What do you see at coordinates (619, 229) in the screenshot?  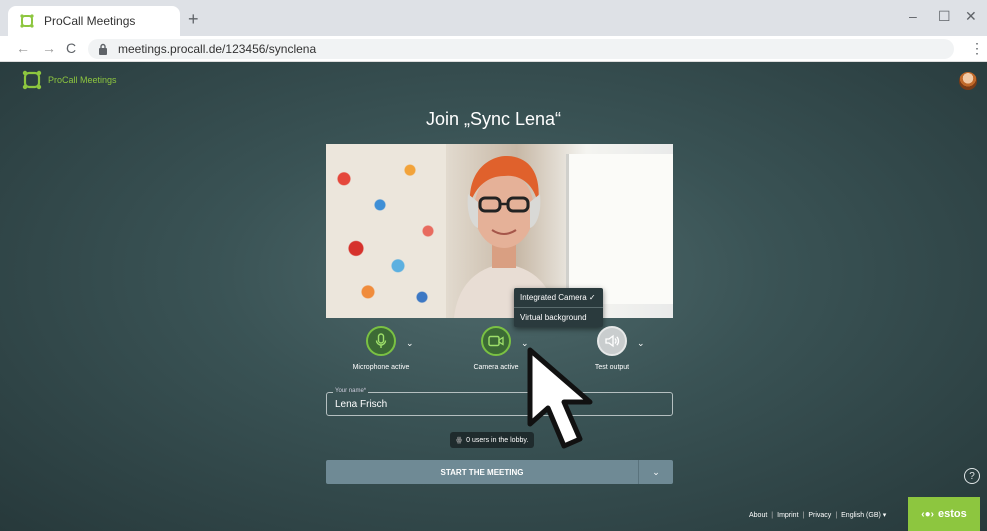 I see `preview-window` at bounding box center [619, 229].